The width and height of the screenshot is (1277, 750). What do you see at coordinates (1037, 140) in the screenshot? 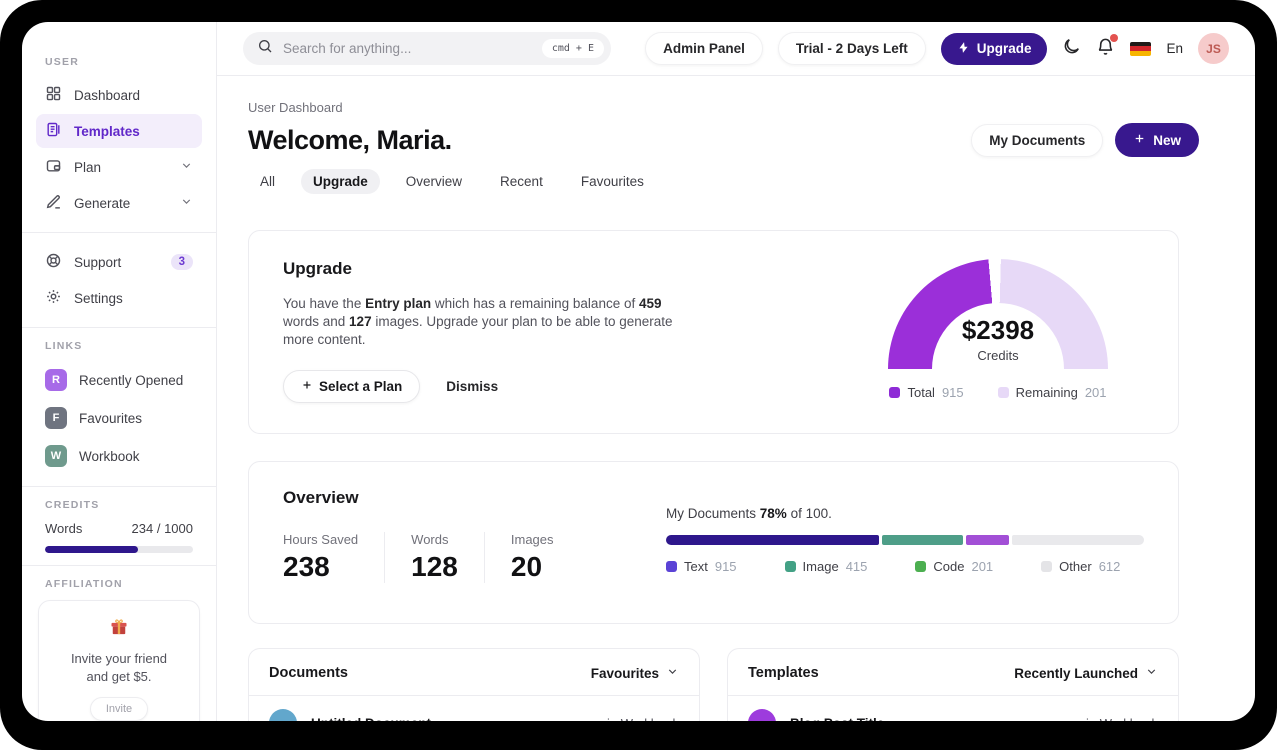
I see `my-documents-button: My Documents` at bounding box center [1037, 140].